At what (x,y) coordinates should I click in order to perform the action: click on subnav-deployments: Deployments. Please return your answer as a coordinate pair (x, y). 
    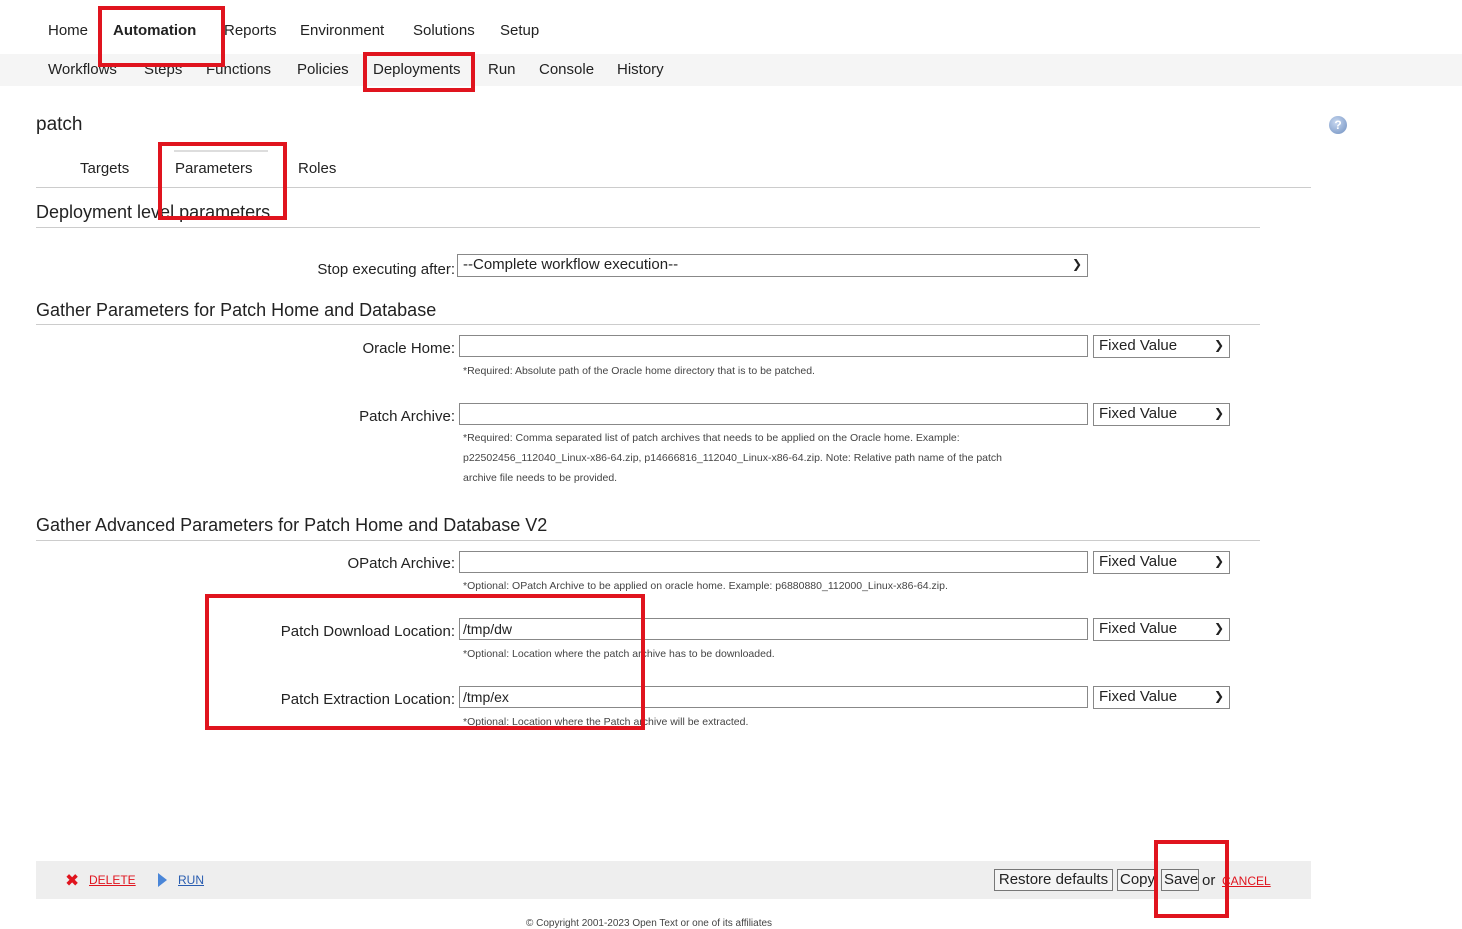
    Looking at the image, I should click on (417, 69).